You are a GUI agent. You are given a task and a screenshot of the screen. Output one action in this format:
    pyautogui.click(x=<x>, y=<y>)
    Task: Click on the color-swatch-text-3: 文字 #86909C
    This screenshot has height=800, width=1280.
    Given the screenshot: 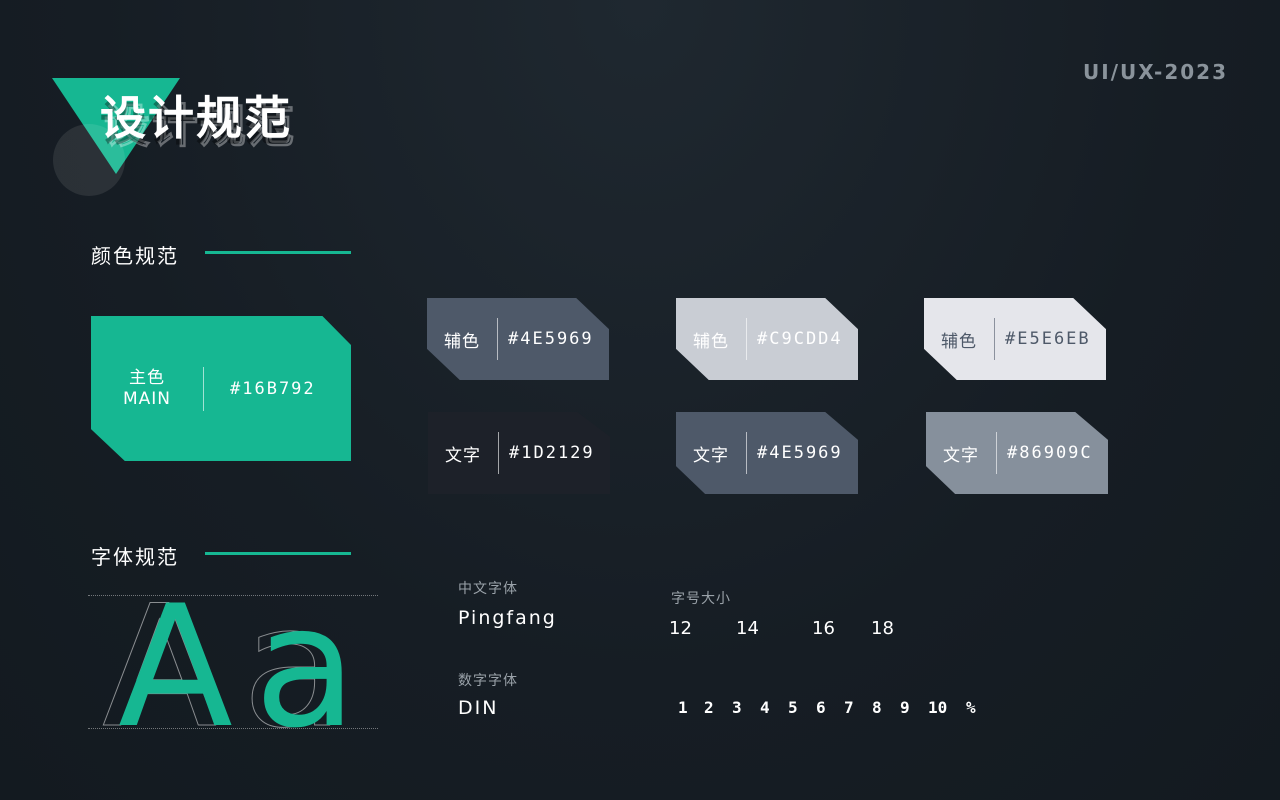 What is the action you would take?
    pyautogui.click(x=1017, y=453)
    